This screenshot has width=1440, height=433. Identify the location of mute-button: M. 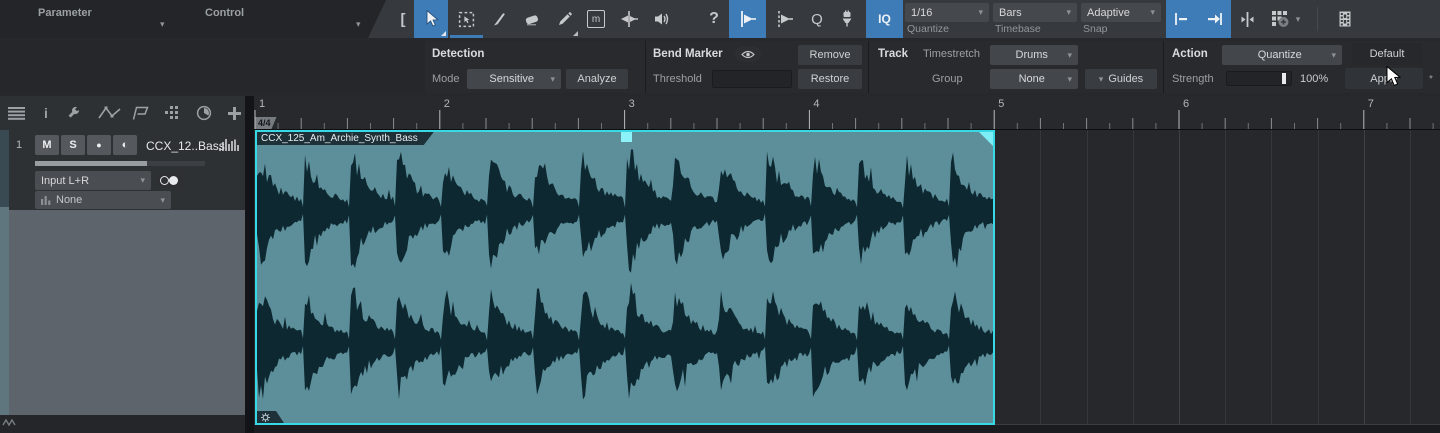
(47, 145).